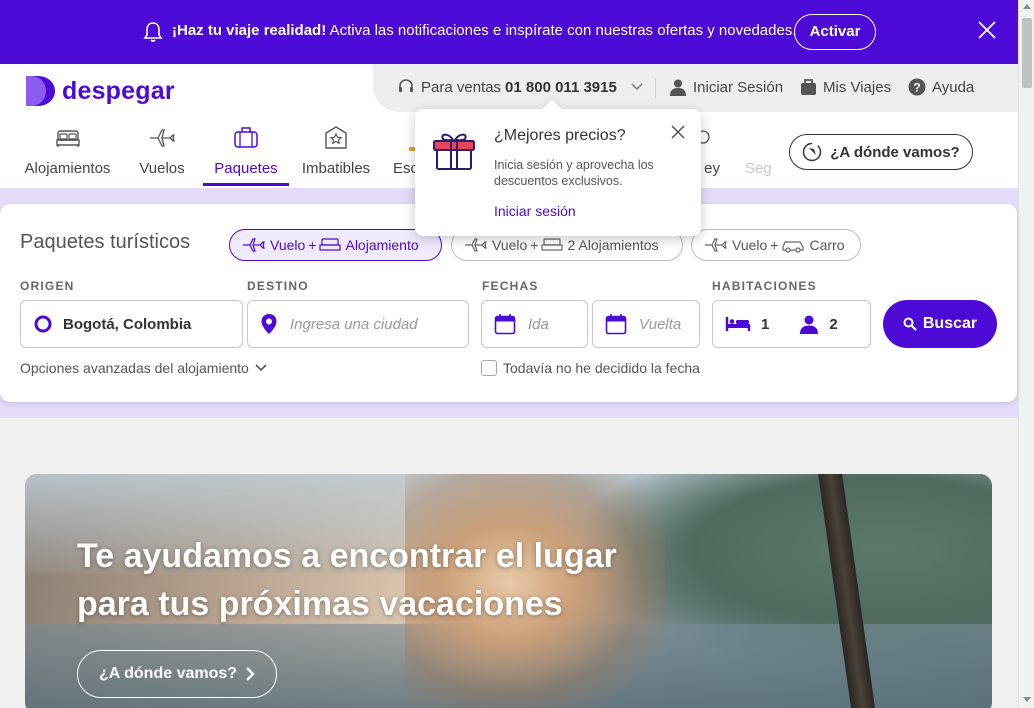  I want to click on chip-other-label: Alojamiento, so click(382, 245).